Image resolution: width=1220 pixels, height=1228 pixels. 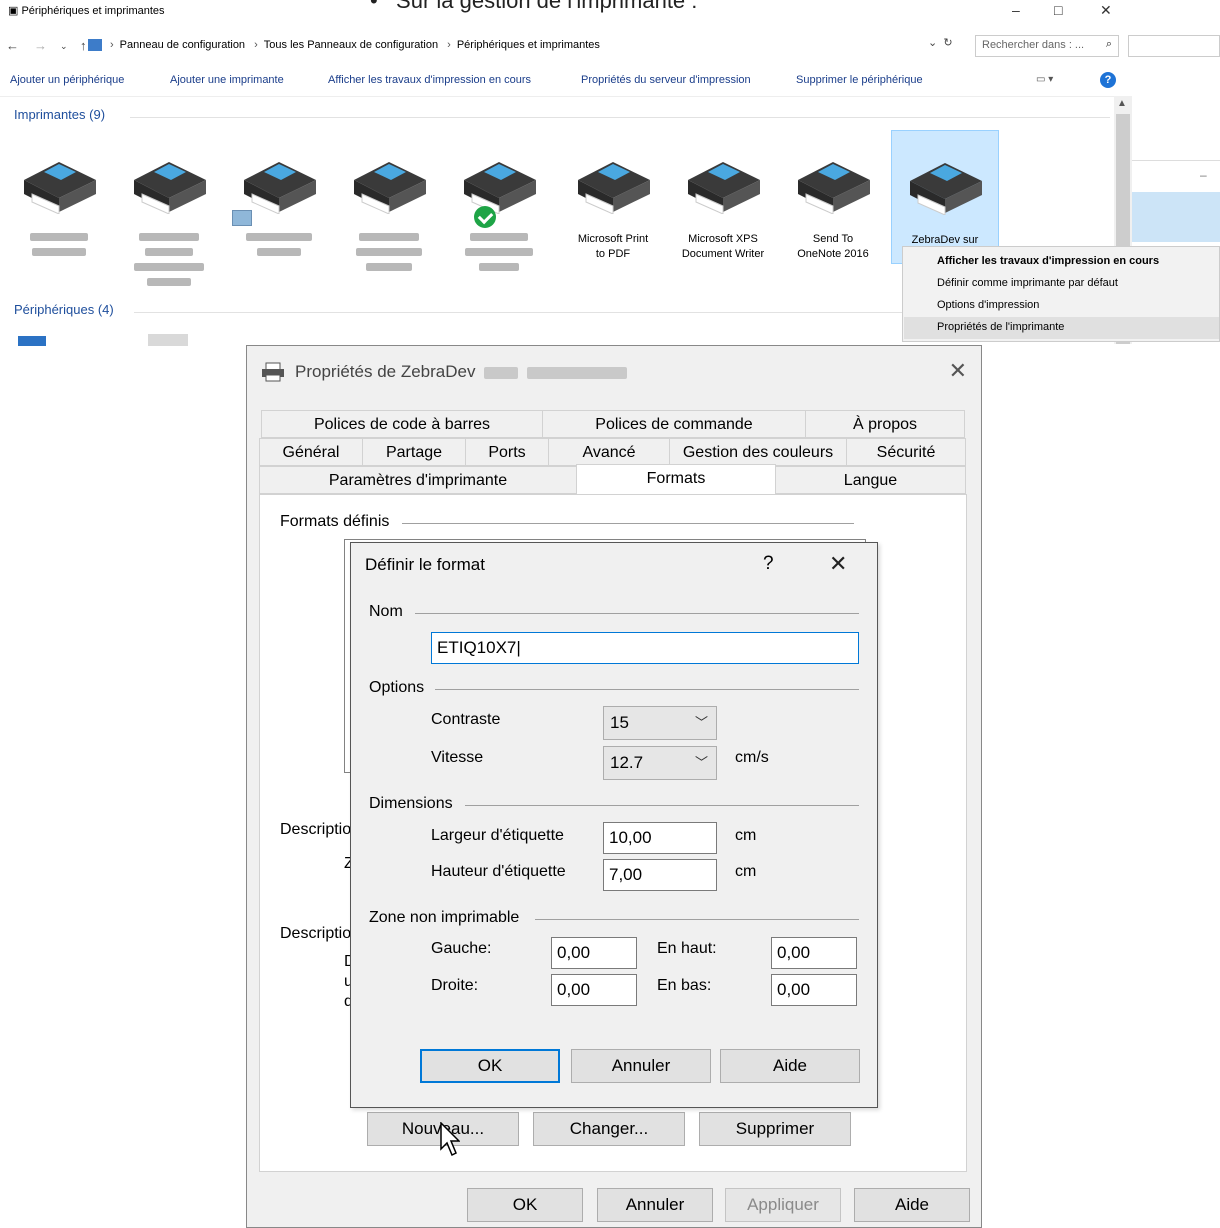 I want to click on printer-item-selected: ZebraDev sur, so click(x=945, y=197).